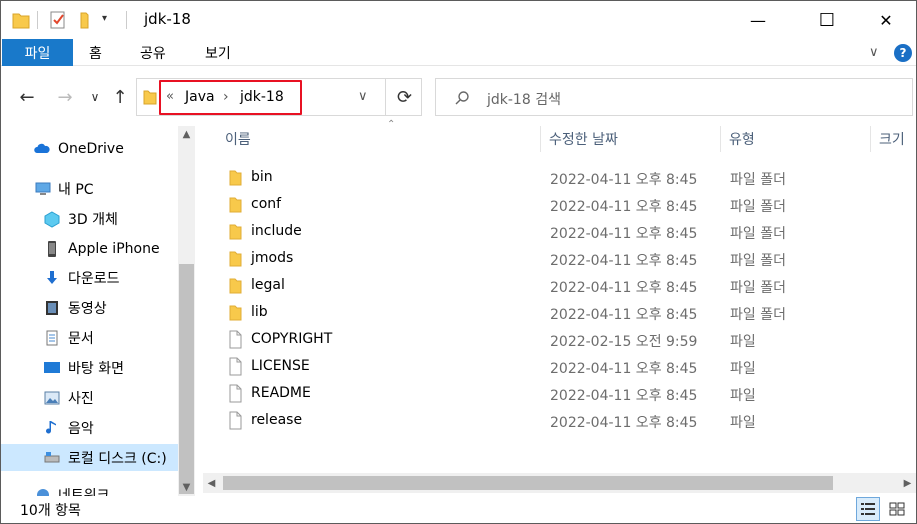  Describe the element at coordinates (458, 20) in the screenshot. I see `title-bar: ▾ jdk-18 — ☐ ✕` at that location.